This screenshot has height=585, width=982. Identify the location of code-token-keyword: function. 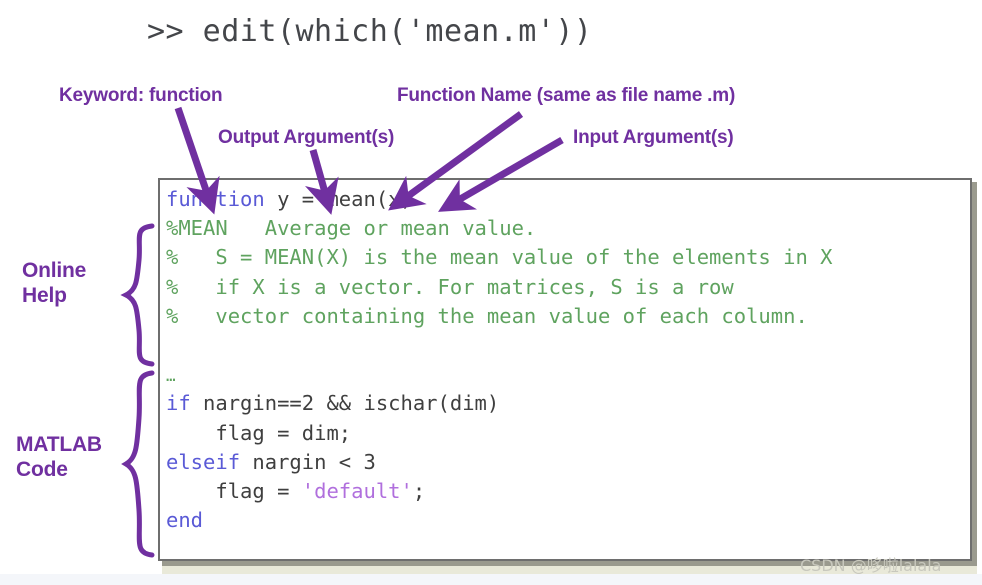
(215, 199).